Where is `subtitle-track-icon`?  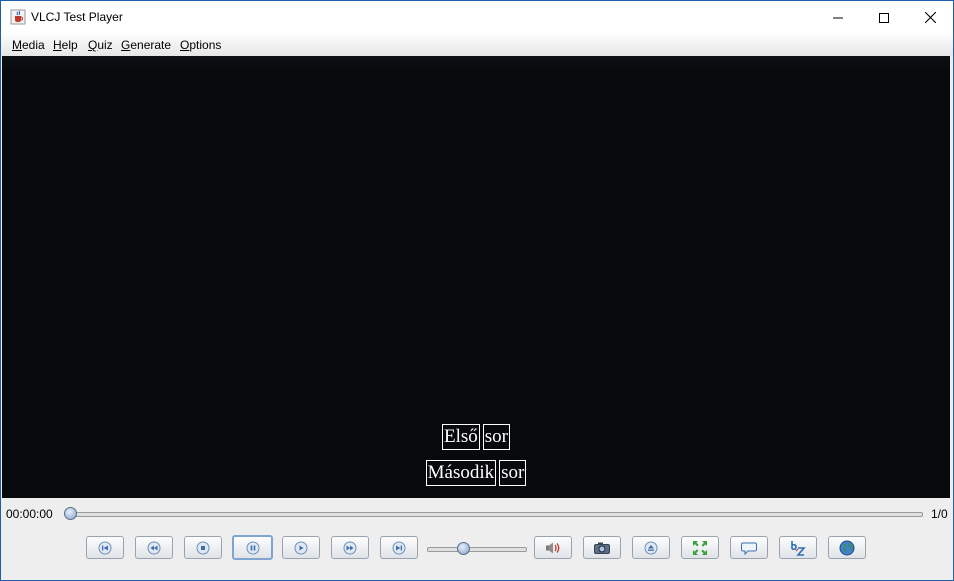
subtitle-track-icon is located at coordinates (798, 548).